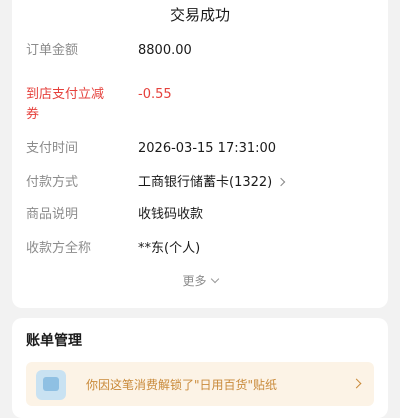 This screenshot has height=418, width=400. Describe the element at coordinates (199, 15) in the screenshot. I see `status-title: 交易成功` at that location.